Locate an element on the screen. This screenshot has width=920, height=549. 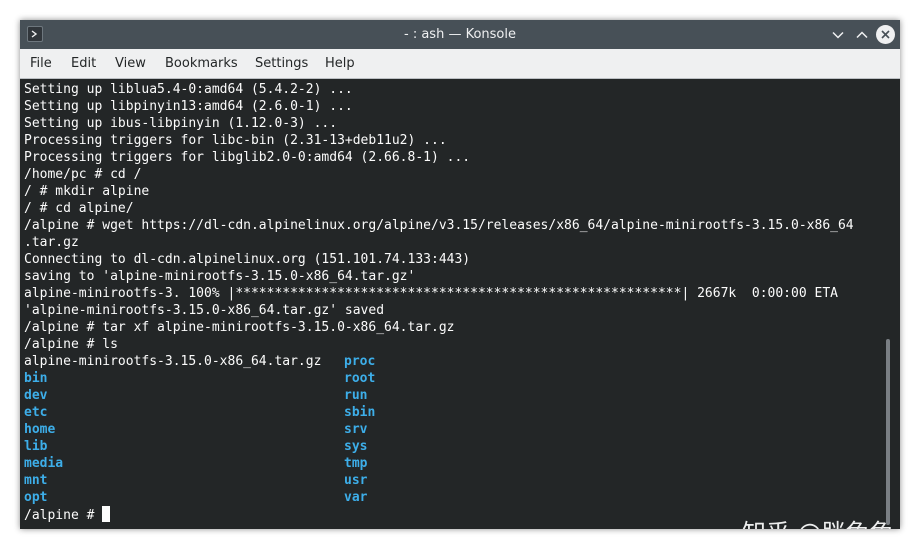
ls-row: bin root is located at coordinates (439, 378).